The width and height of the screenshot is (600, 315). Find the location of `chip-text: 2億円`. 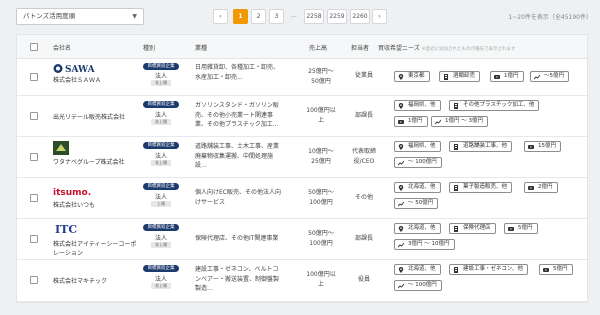

chip-text: 2億円 is located at coordinates (545, 187).